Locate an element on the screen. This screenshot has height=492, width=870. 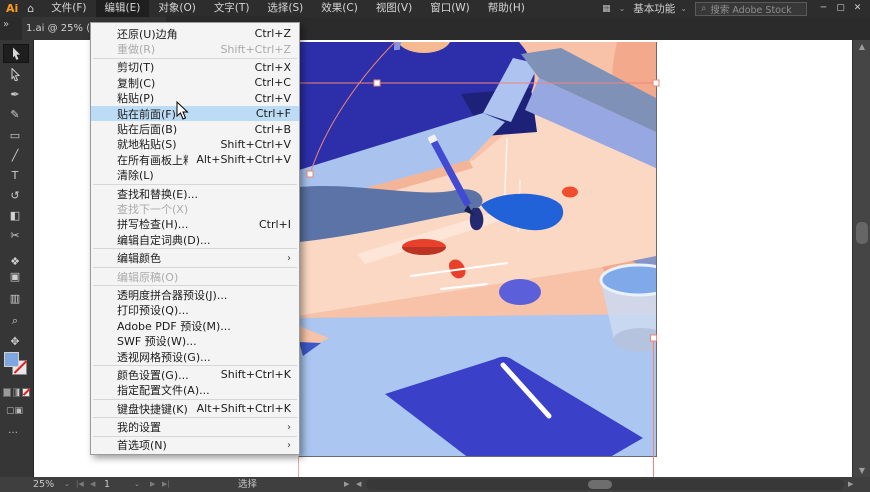
scroll-right-icon: ▶ is located at coordinates (346, 484).